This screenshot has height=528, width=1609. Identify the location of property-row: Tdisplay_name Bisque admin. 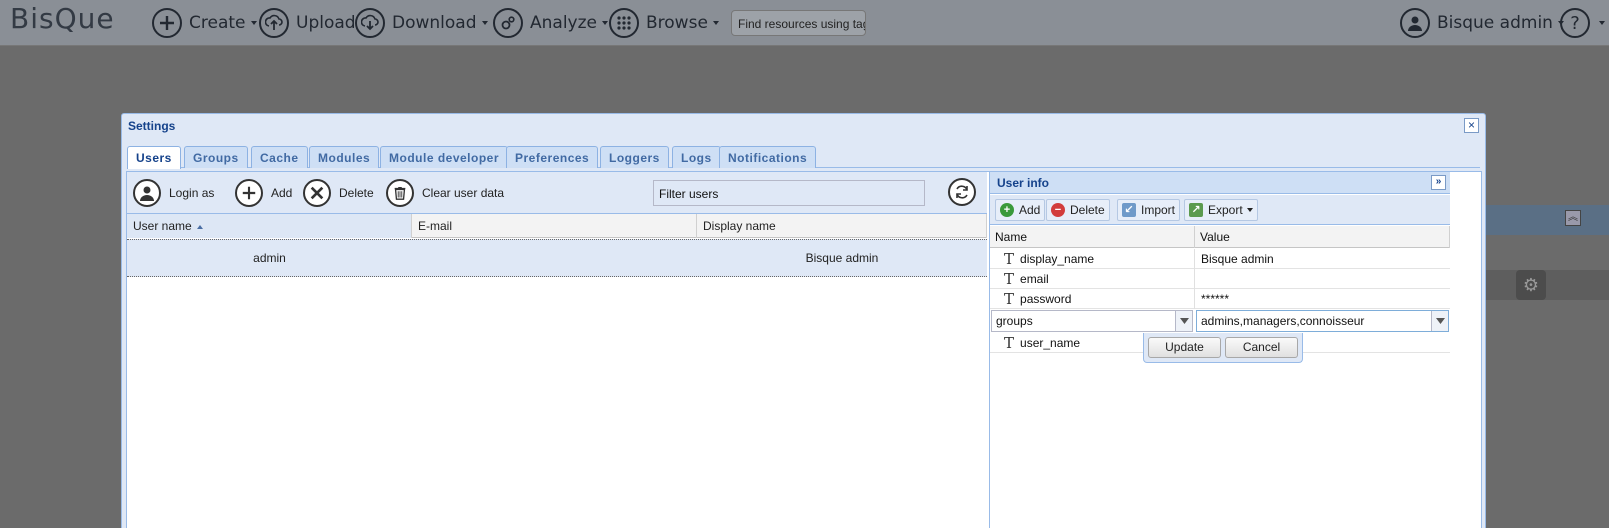
(1220, 259).